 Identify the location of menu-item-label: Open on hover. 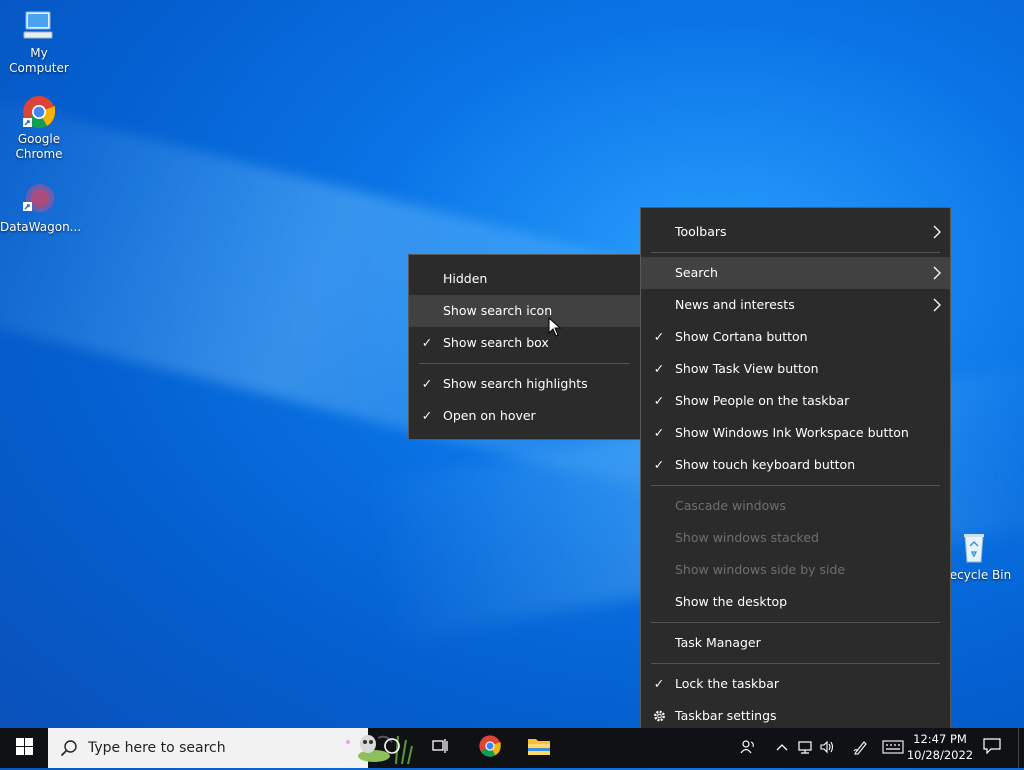
(489, 415).